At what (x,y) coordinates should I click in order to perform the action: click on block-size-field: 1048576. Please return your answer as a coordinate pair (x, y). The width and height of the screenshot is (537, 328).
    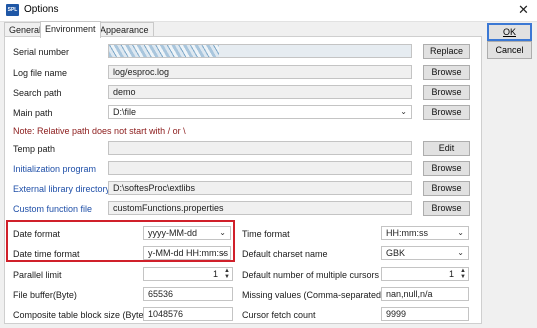
    Looking at the image, I should click on (188, 314).